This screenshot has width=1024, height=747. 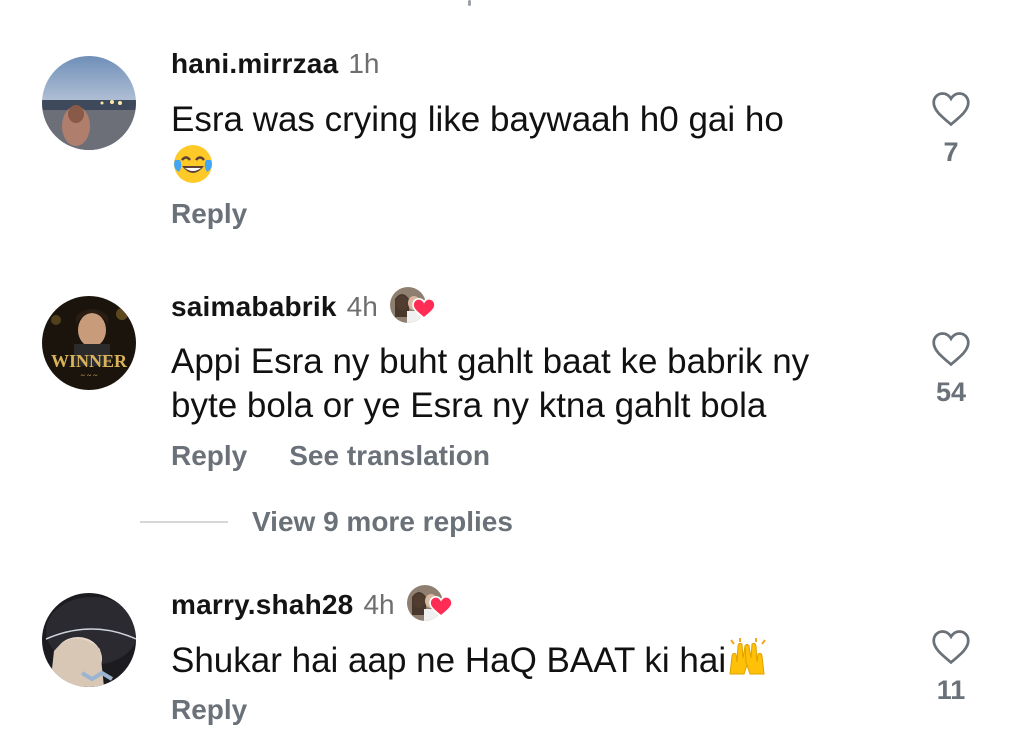 What do you see at coordinates (262, 605) in the screenshot?
I see `username: marry.shah28` at bounding box center [262, 605].